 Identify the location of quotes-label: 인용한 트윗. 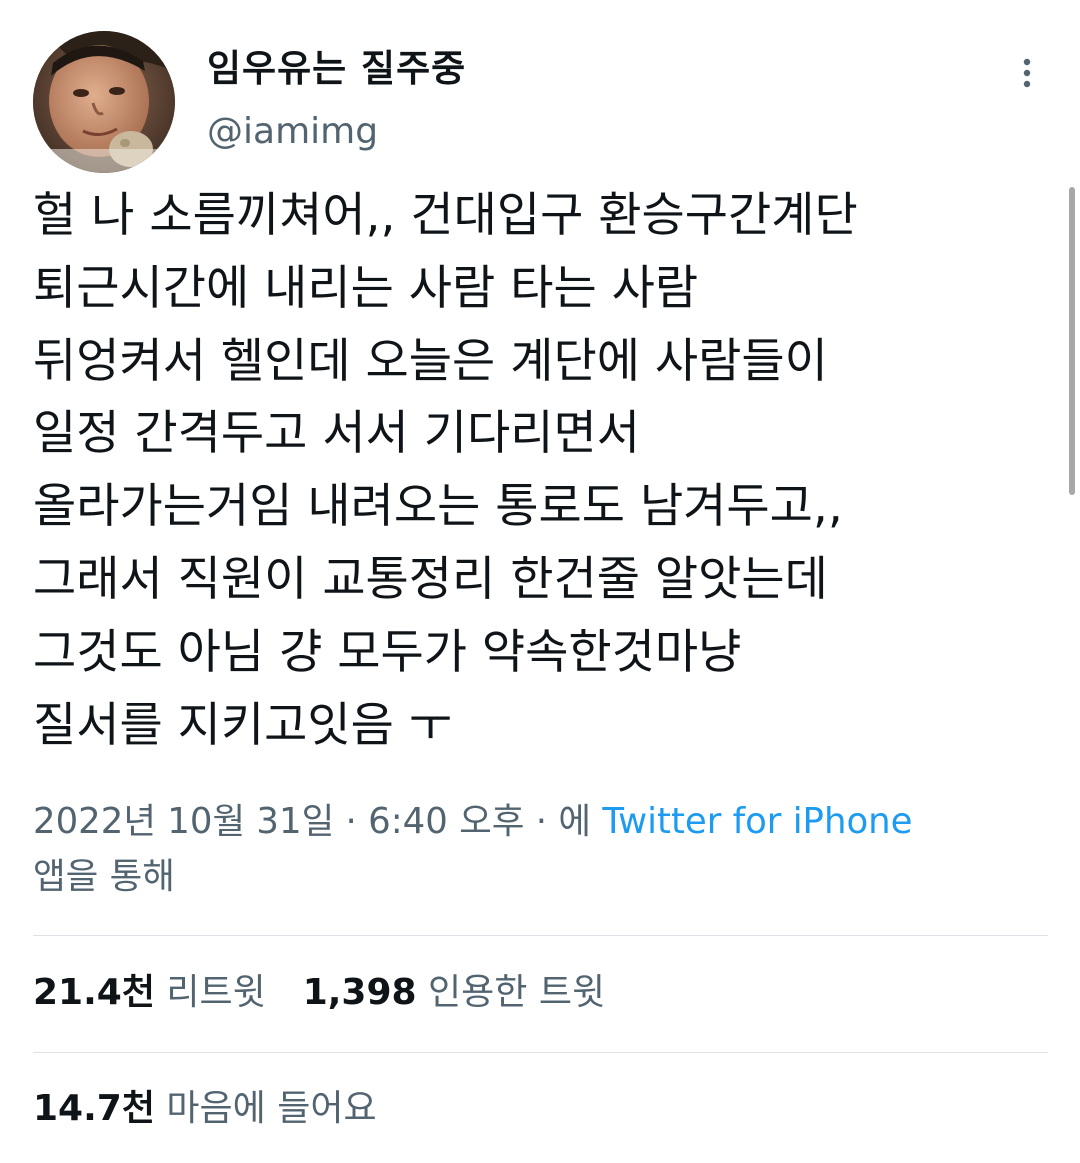
(517, 992).